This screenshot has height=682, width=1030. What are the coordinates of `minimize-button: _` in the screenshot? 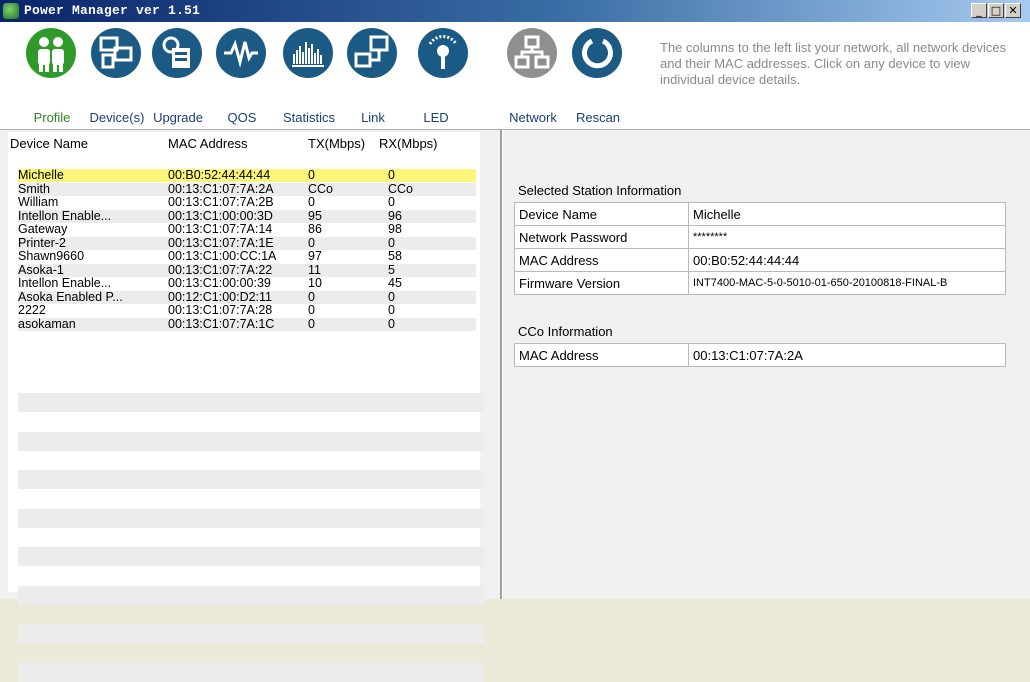 It's located at (979, 10).